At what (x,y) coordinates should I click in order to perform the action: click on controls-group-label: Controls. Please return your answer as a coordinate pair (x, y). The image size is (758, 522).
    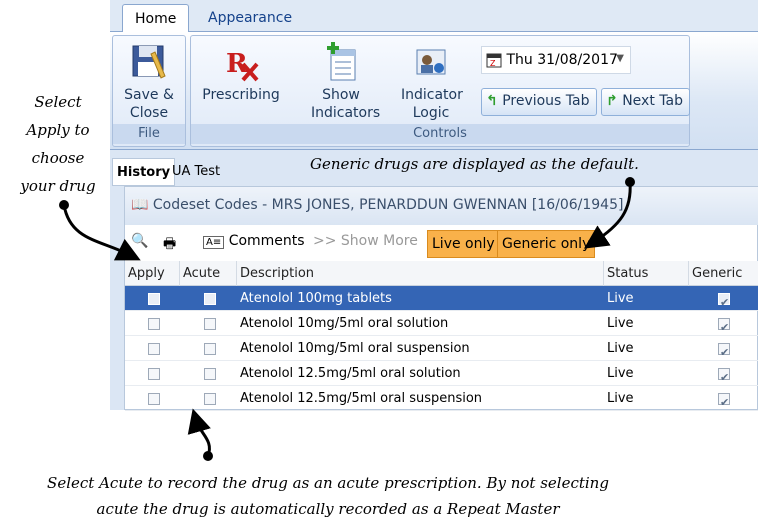
    Looking at the image, I should click on (440, 134).